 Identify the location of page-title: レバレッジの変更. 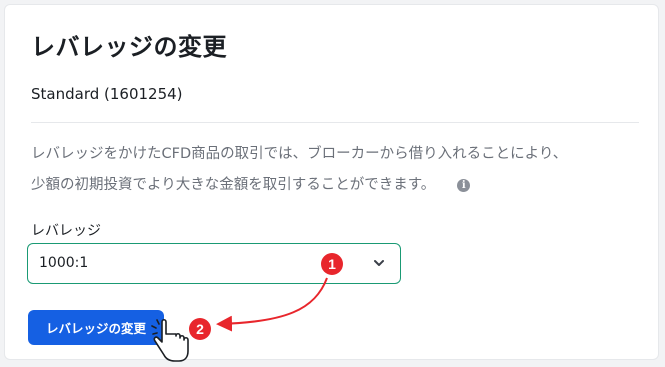
(129, 47).